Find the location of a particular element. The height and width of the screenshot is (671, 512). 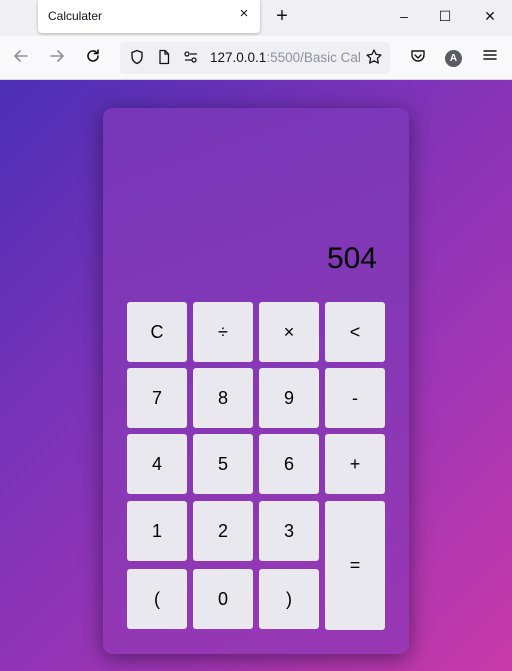

pocket-icon is located at coordinates (418, 58).